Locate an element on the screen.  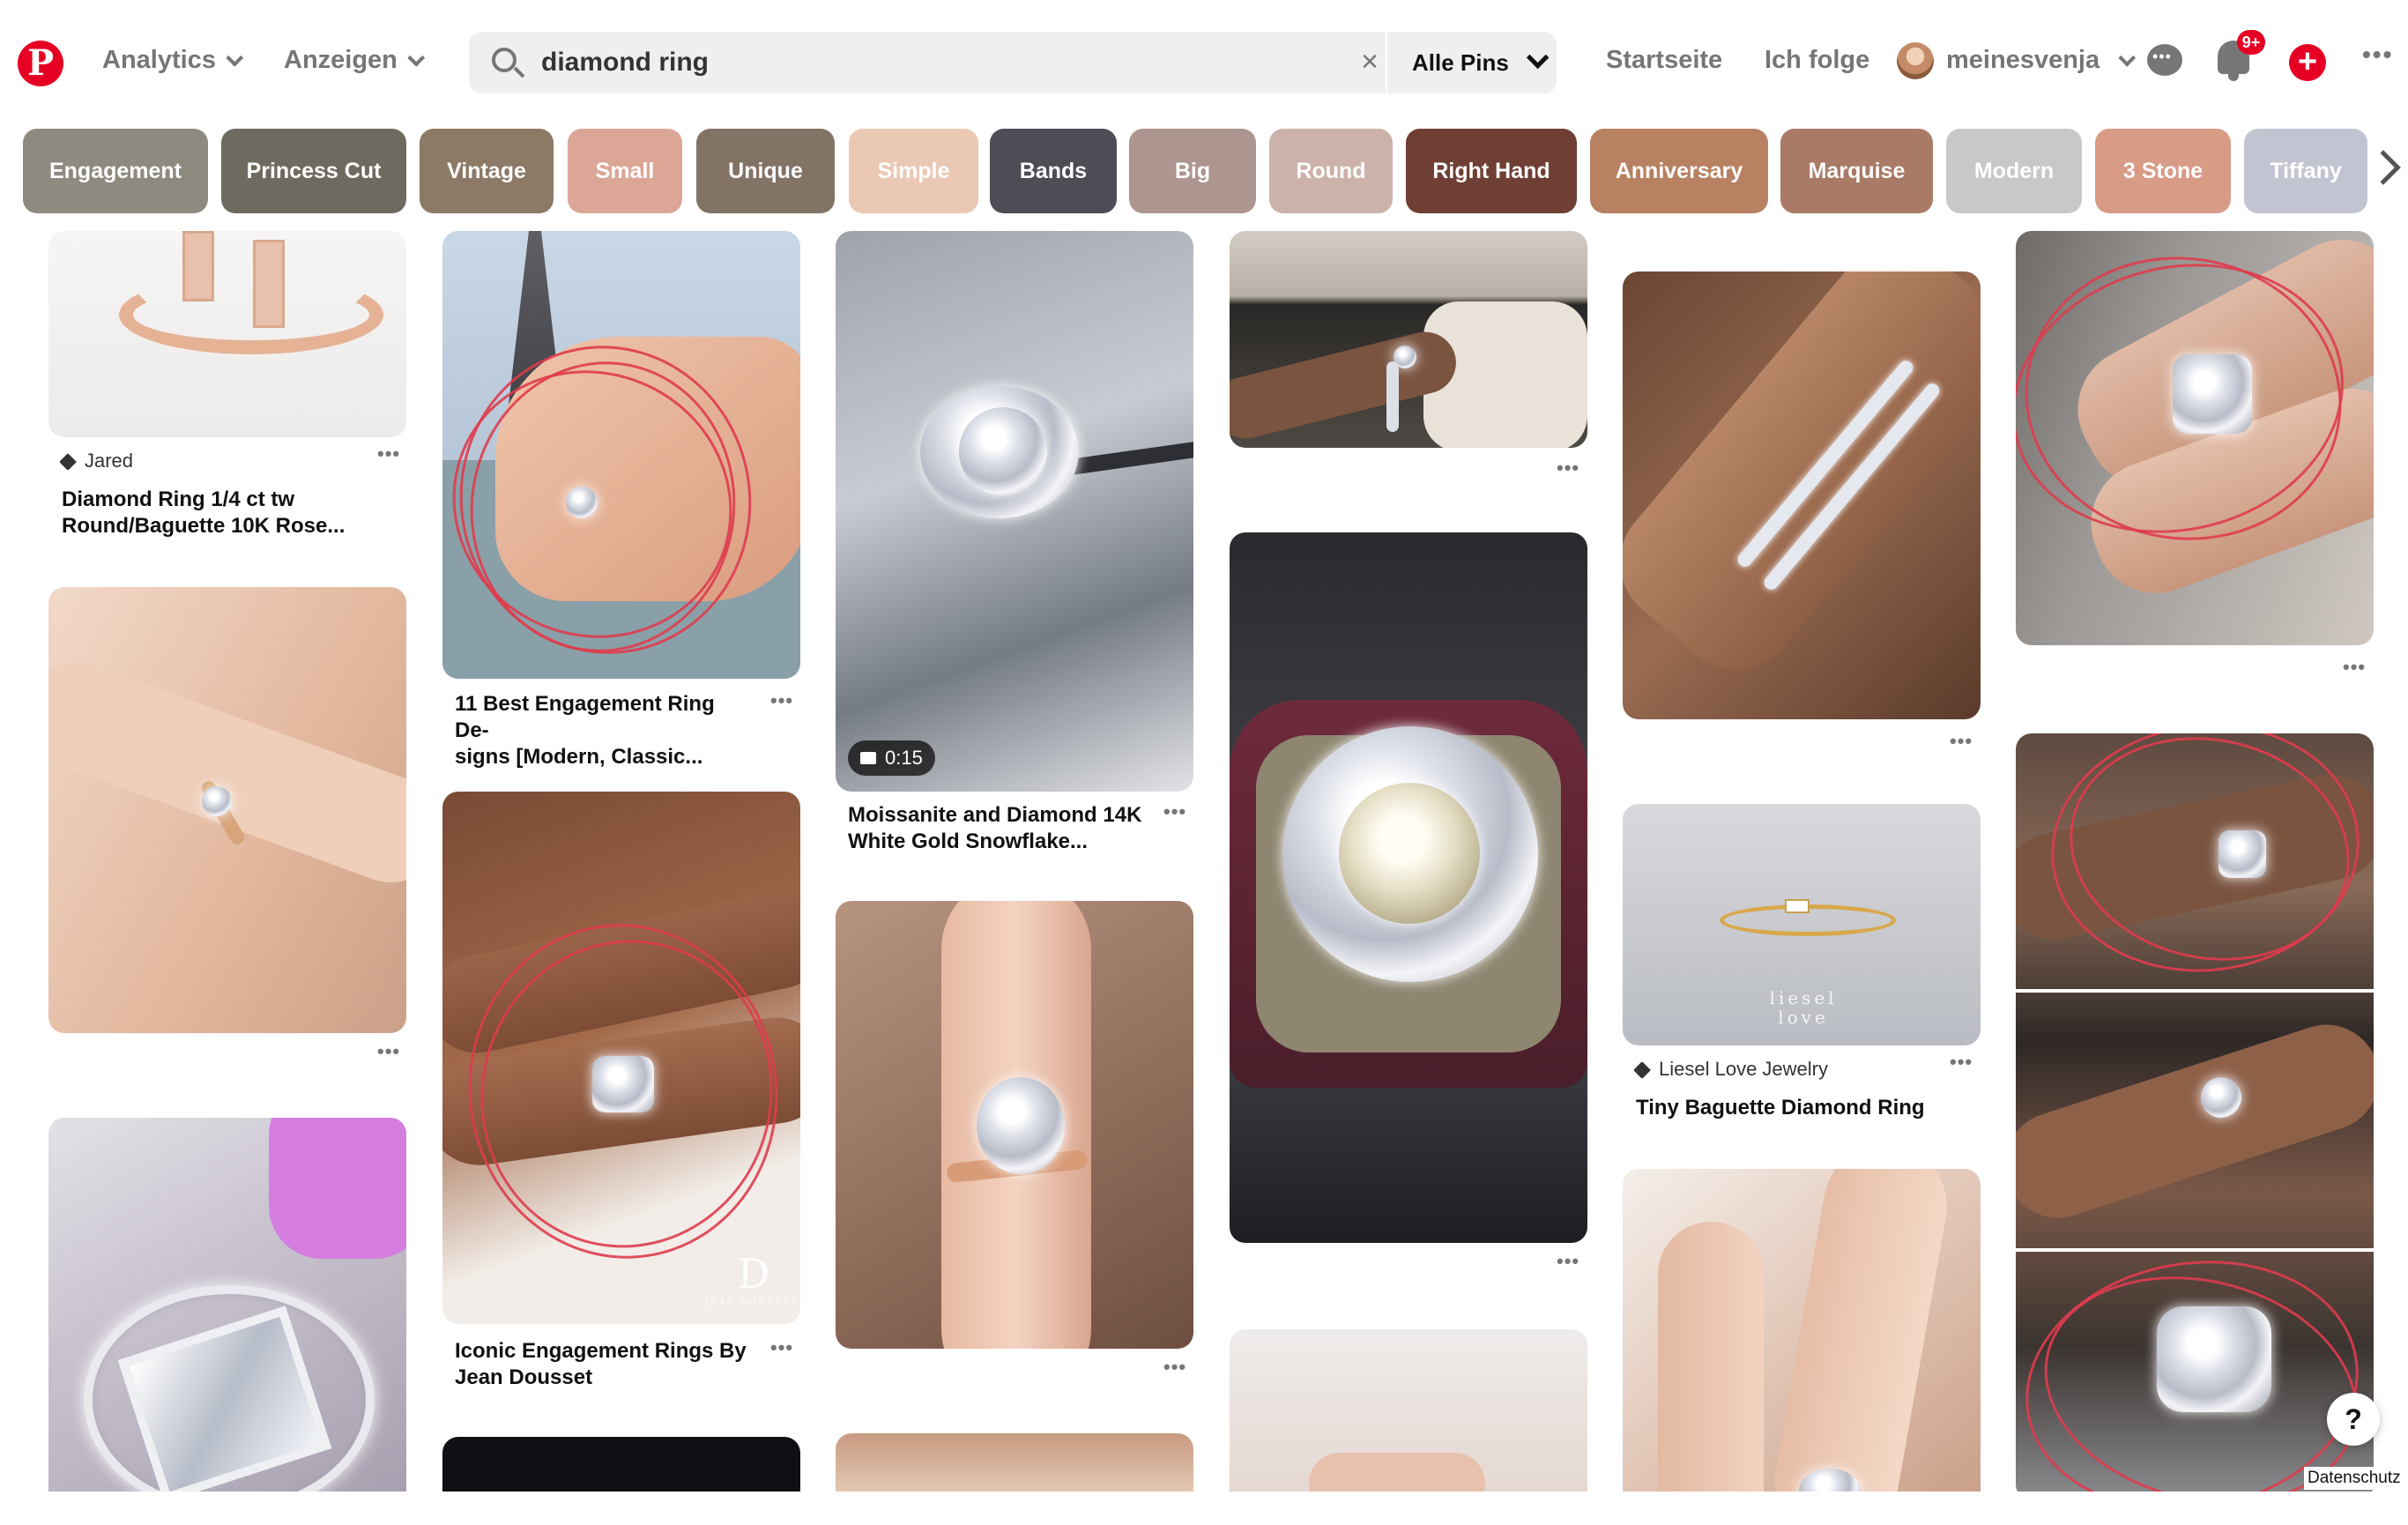
pin-title-line: 11 Best Engagement Ring De- is located at coordinates (585, 717).